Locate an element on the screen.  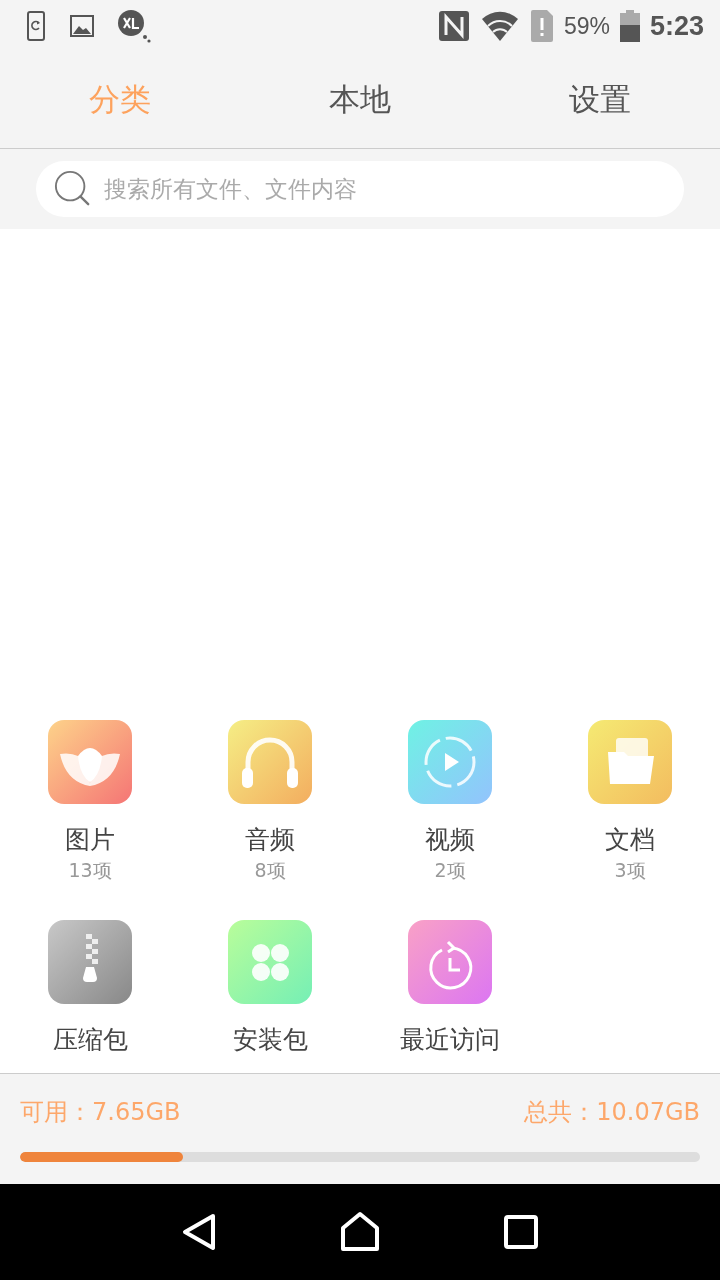
battery-percentage: 59% is located at coordinates (586, 26).